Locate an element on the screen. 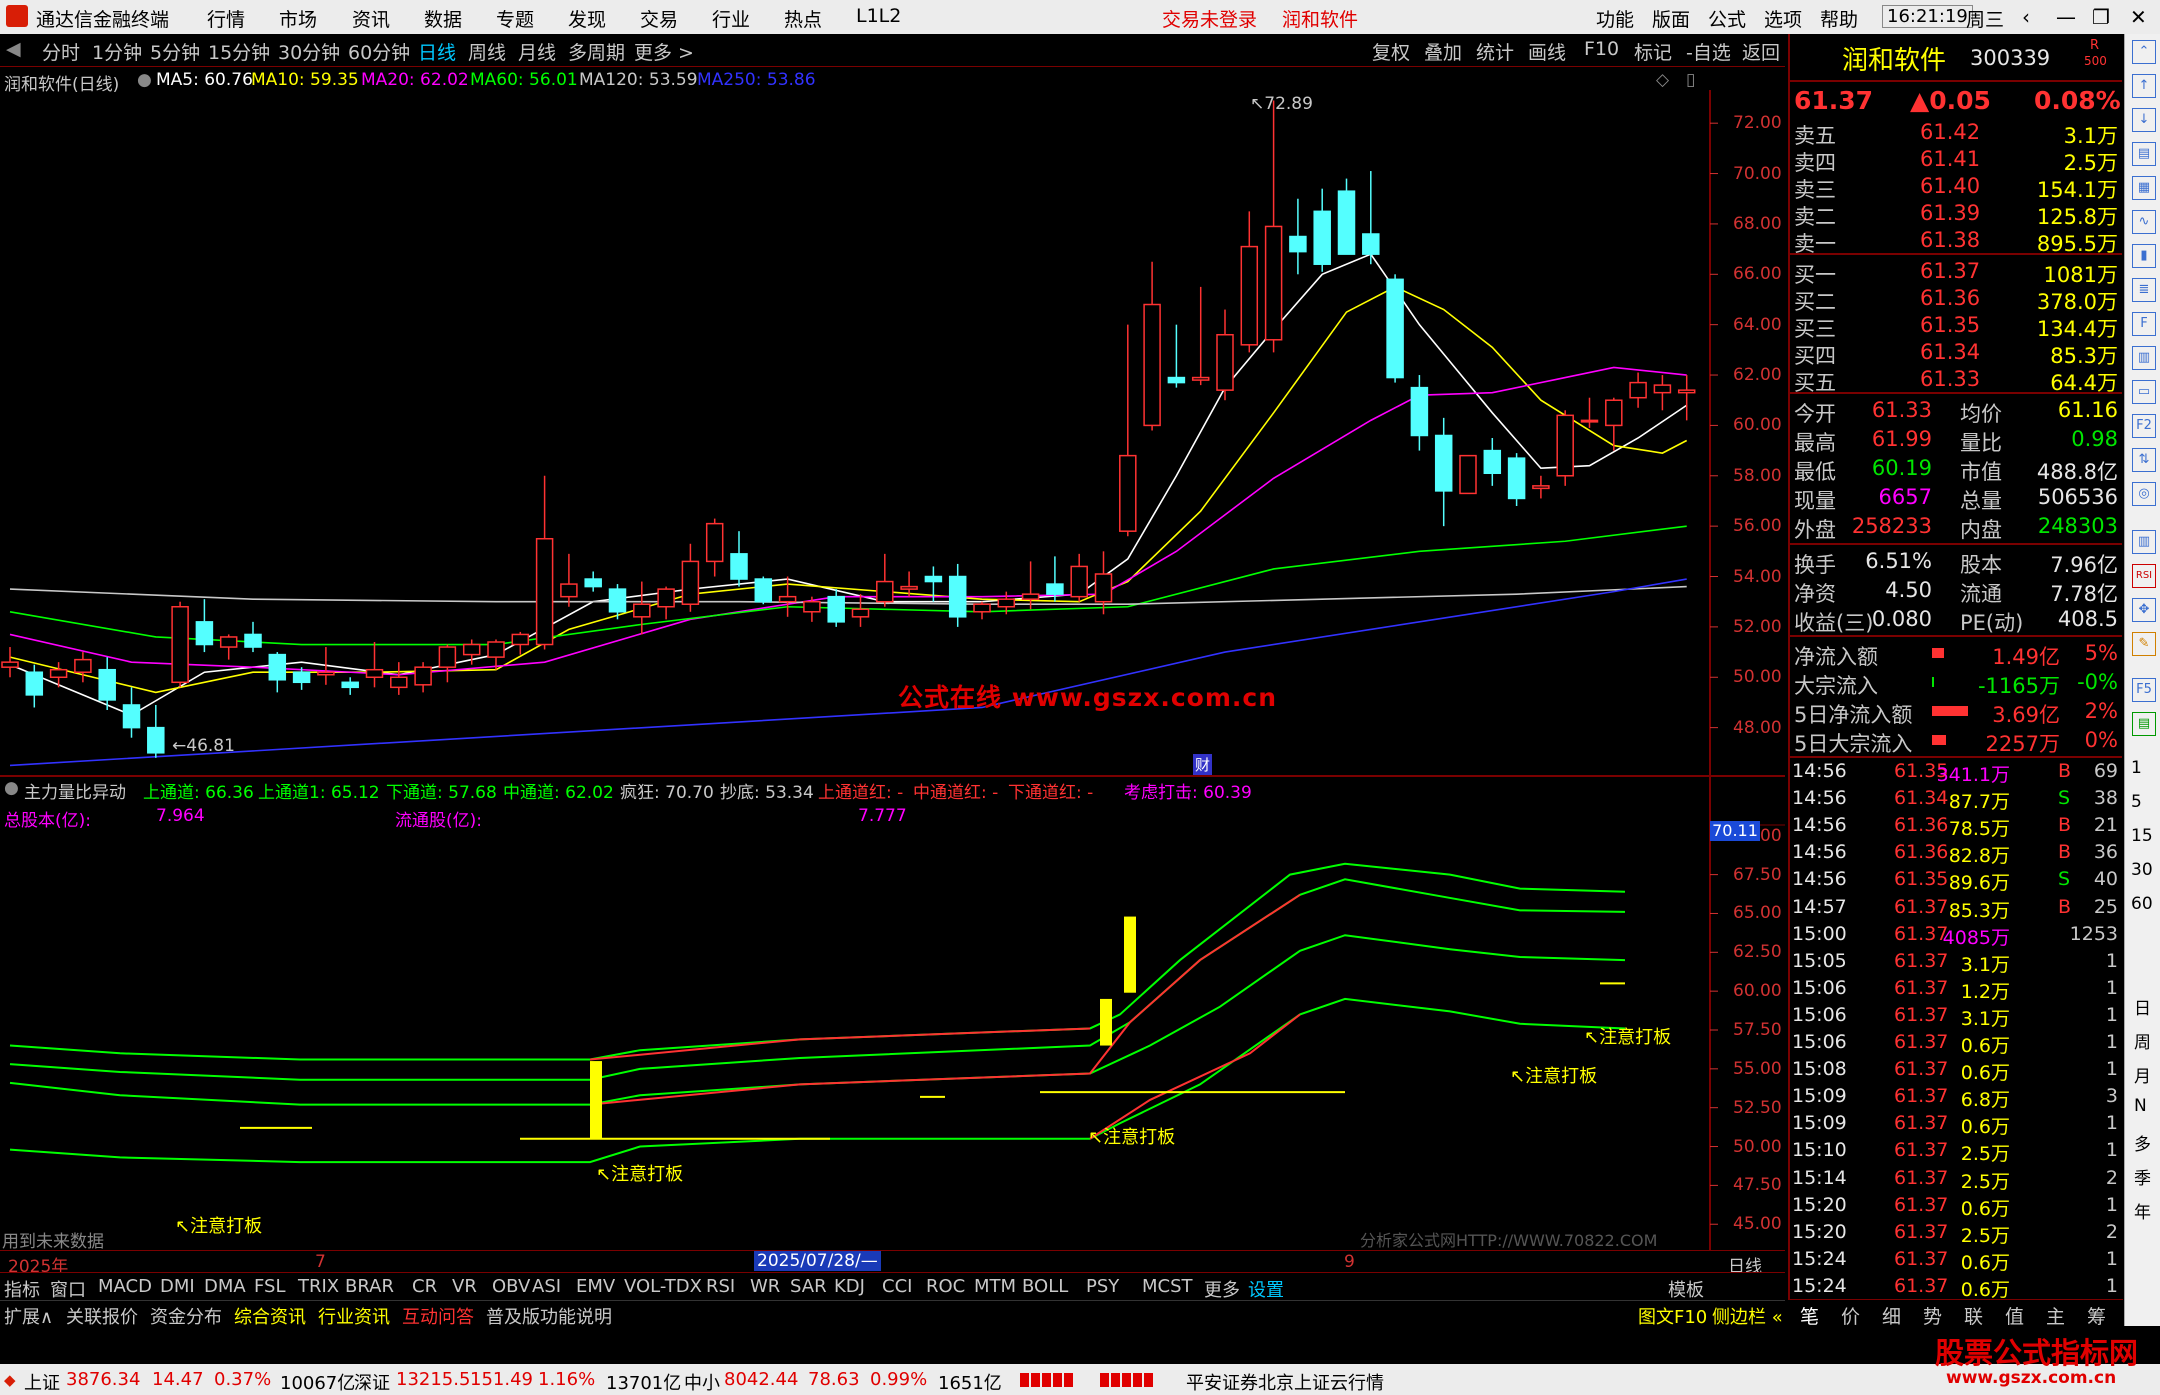 This screenshot has width=2160, height=1395. menu-help: 帮助 is located at coordinates (1839, 18).